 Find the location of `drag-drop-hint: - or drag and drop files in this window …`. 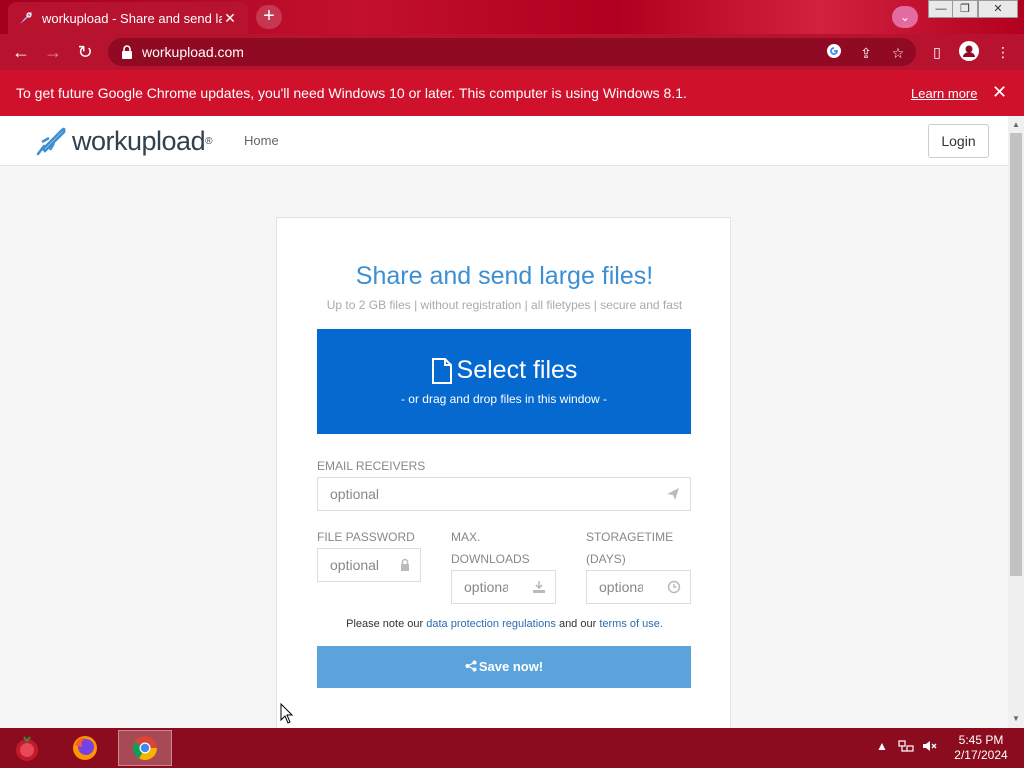

drag-drop-hint: - or drag and drop files in this window … is located at coordinates (504, 399).